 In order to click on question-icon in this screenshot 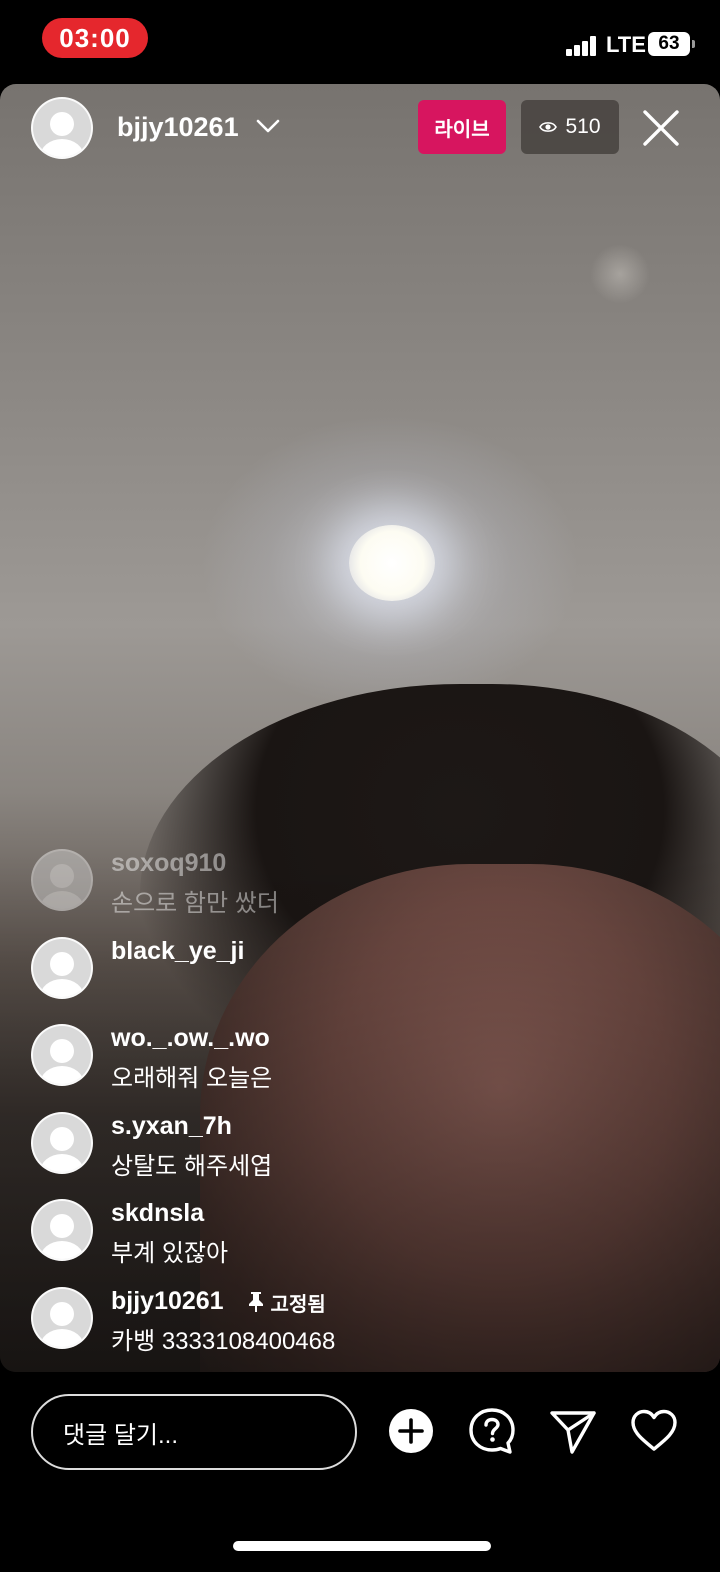, I will do `click(492, 1431)`.